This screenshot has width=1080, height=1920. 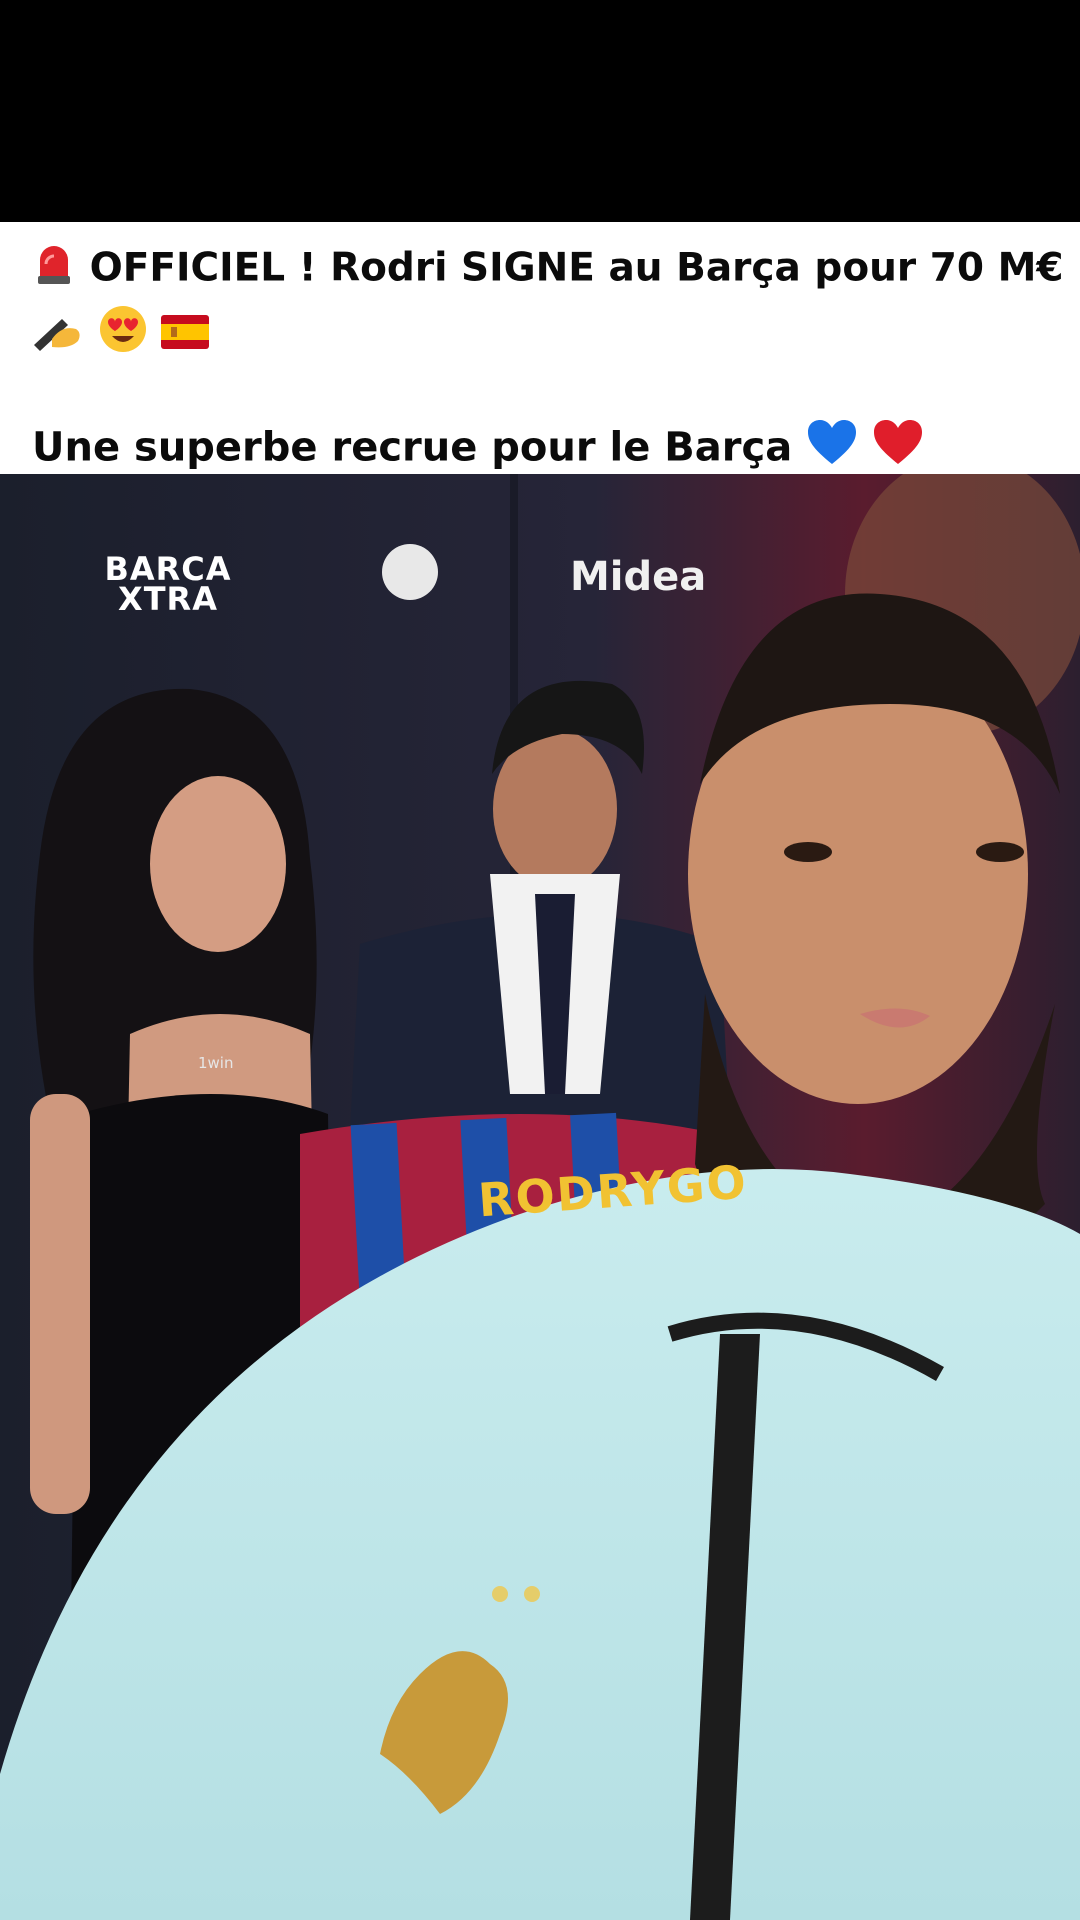 What do you see at coordinates (54, 270) in the screenshot?
I see `police-light-icon` at bounding box center [54, 270].